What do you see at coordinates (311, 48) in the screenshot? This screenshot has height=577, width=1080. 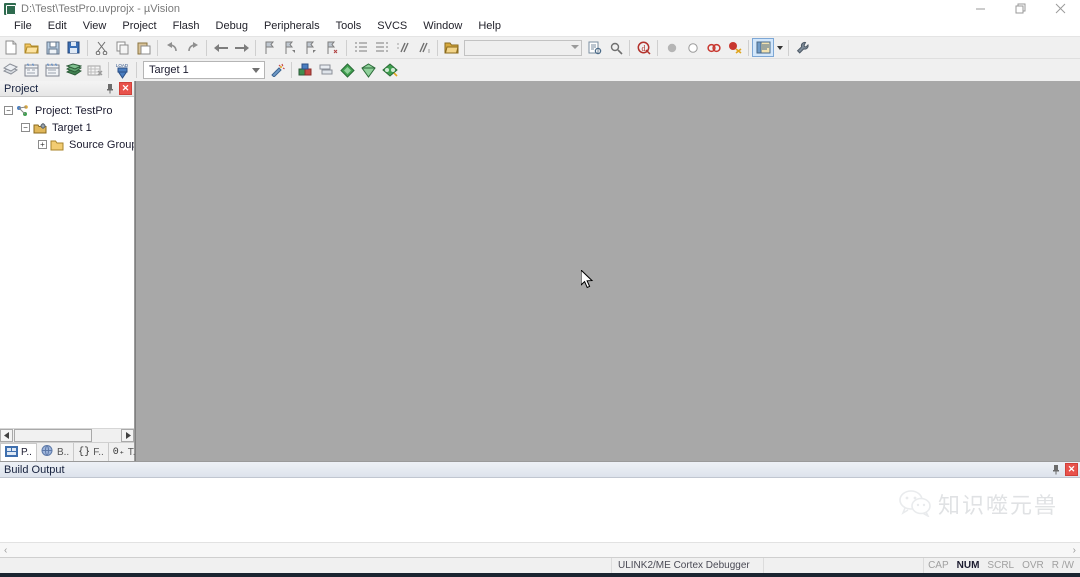 I see `bookmark-next-icon` at bounding box center [311, 48].